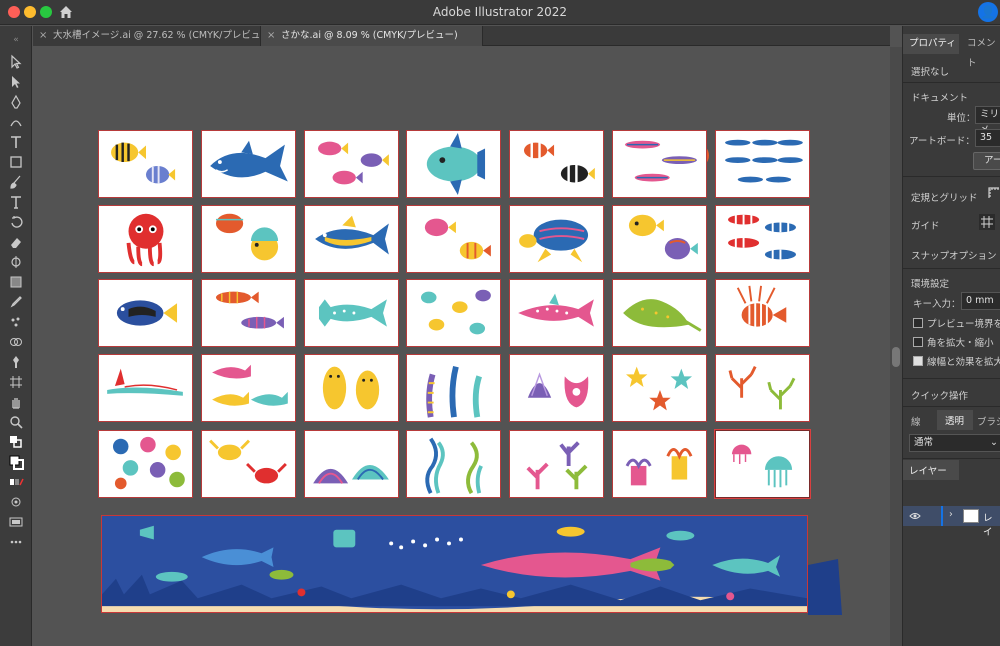 This screenshot has height=646, width=1000. What do you see at coordinates (454, 564) in the screenshot?
I see `artboard-ocean-panorama` at bounding box center [454, 564].